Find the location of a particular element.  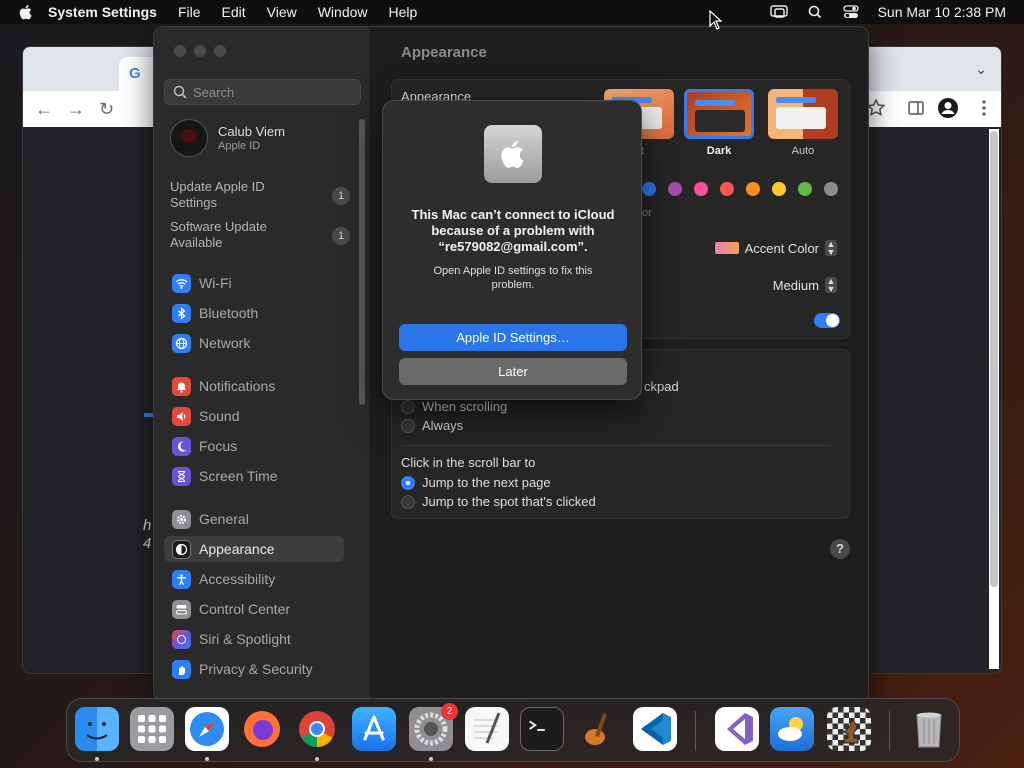

browser-scrollbar is located at coordinates (994, 399).